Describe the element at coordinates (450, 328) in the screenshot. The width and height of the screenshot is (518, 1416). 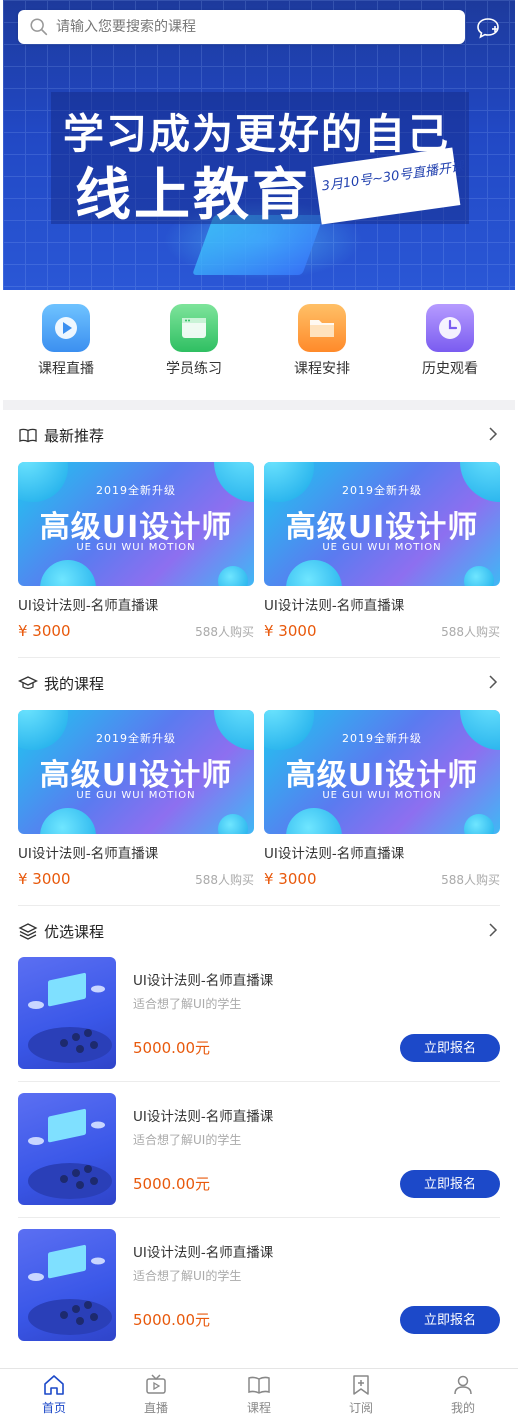
I see `clock-icon` at that location.